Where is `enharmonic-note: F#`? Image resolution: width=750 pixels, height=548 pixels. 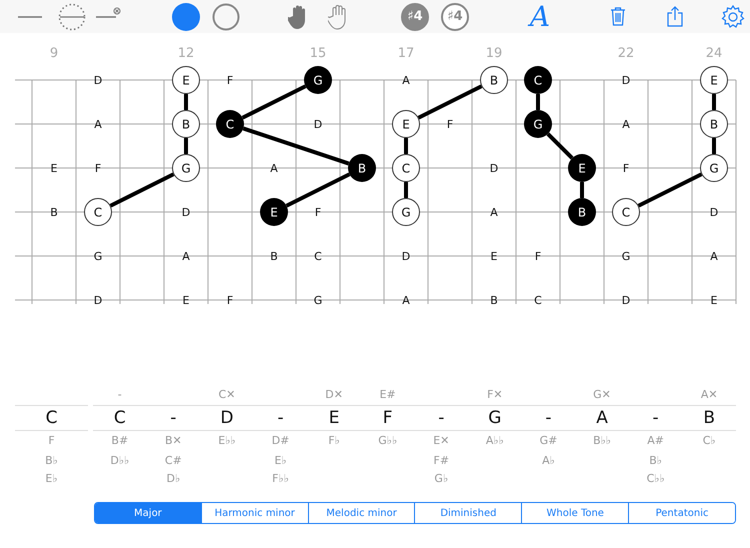 enharmonic-note: F# is located at coordinates (442, 461).